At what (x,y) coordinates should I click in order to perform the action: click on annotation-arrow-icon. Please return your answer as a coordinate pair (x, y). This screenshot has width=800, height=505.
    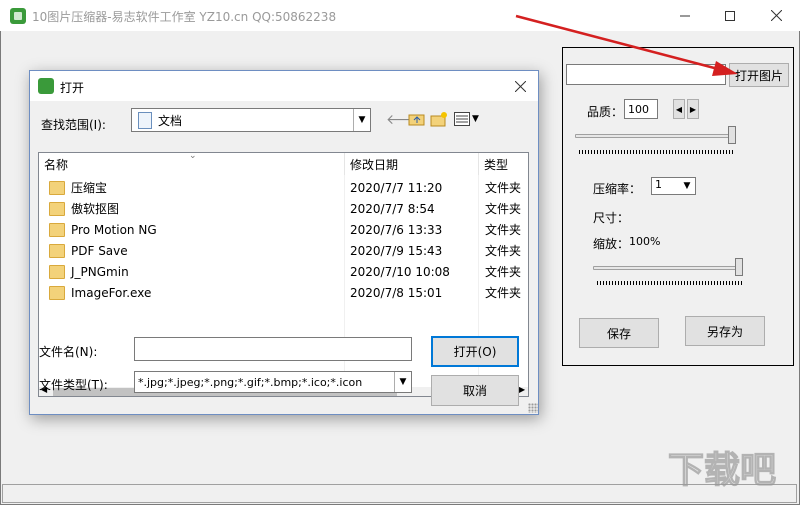
    Looking at the image, I should click on (626, 45).